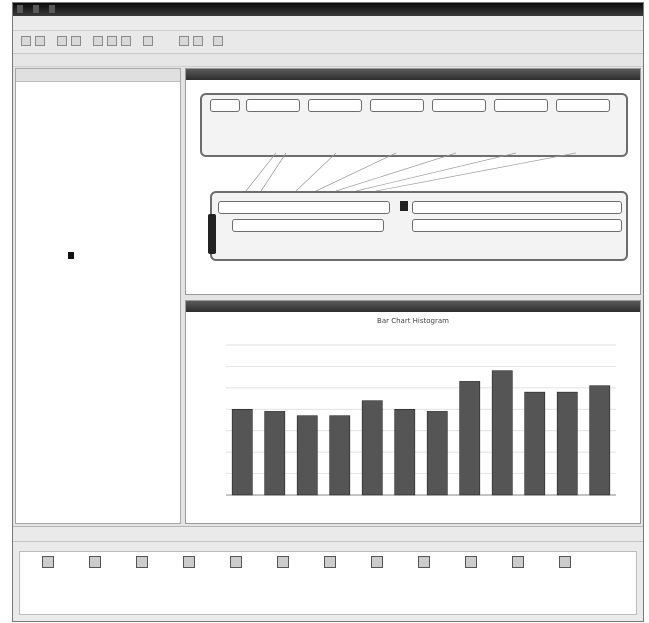  I want to click on copy-icon, so click(112, 41).